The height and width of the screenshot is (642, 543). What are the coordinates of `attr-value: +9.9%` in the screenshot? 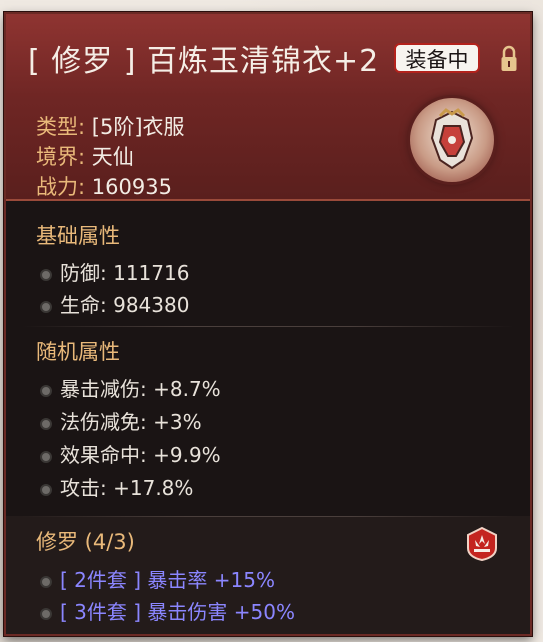 It's located at (187, 455).